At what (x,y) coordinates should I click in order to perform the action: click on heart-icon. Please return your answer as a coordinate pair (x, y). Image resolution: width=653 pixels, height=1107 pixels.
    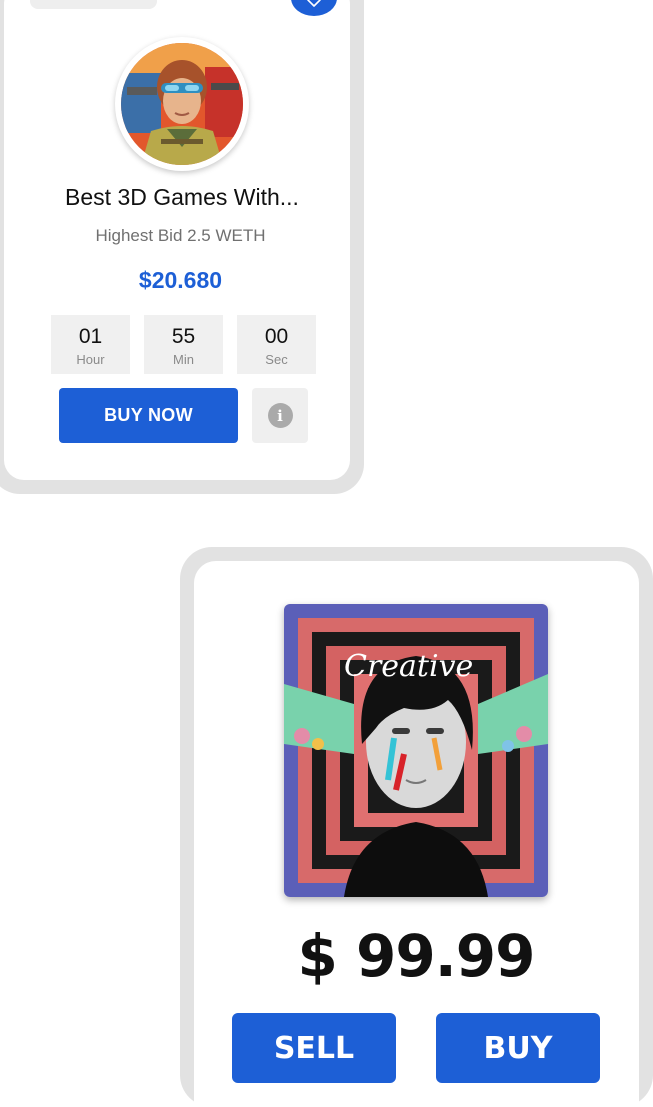
    Looking at the image, I should click on (314, 6).